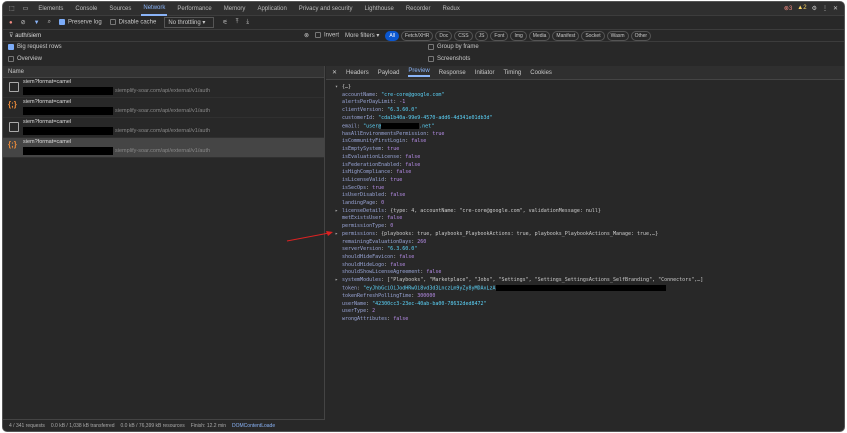  Describe the element at coordinates (363, 179) in the screenshot. I see `property-key: isLicenseValid` at that location.